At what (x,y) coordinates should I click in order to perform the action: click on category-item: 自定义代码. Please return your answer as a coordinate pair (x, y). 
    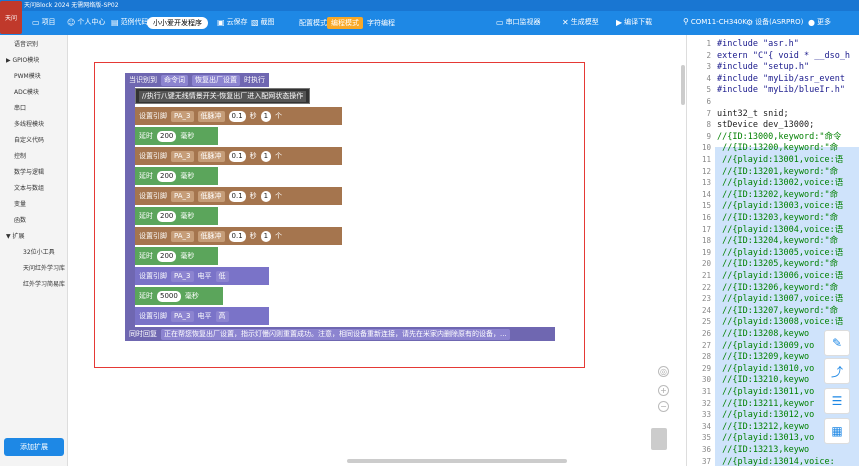
    Looking at the image, I should click on (33, 141).